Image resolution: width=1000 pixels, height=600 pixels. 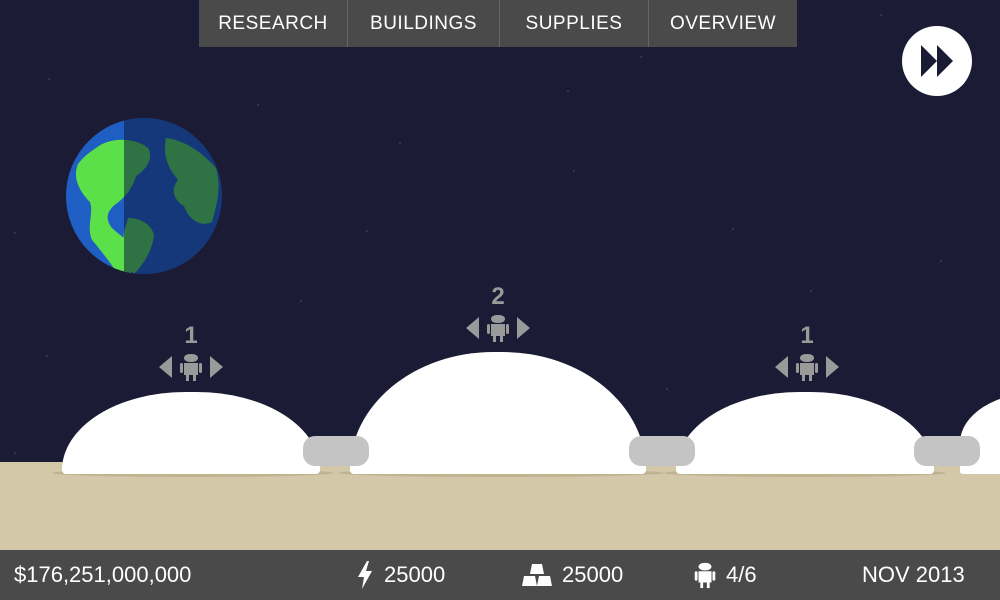 I want to click on robots-display: 4/6, so click(x=725, y=575).